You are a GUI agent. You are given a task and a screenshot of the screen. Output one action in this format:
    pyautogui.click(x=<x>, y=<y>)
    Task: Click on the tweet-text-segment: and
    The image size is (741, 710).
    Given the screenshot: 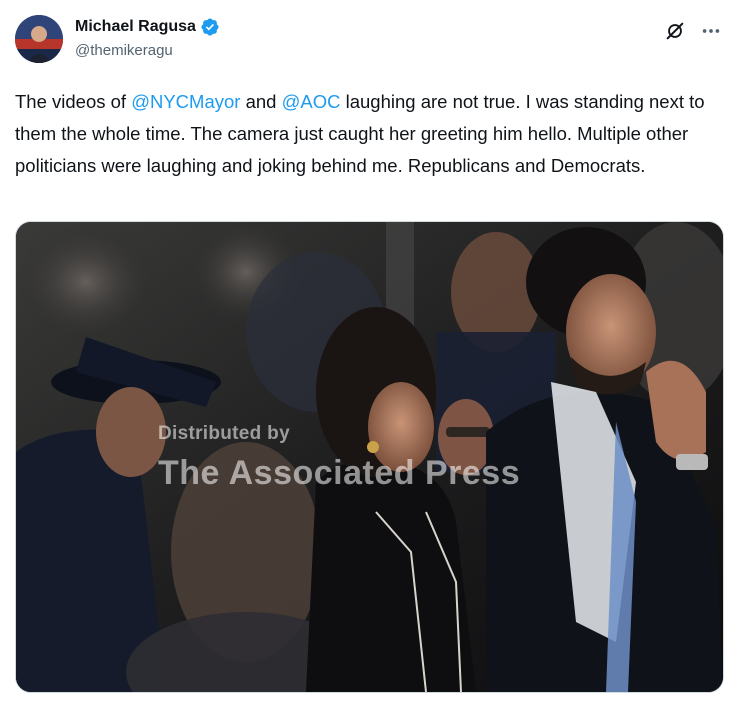 What is the action you would take?
    pyautogui.click(x=261, y=101)
    